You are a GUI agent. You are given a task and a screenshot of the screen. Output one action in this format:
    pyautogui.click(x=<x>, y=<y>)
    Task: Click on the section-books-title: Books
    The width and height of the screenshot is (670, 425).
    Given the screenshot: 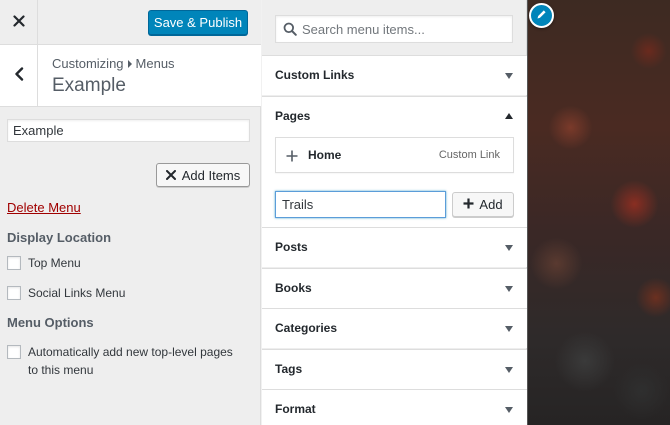 What is the action you would take?
    pyautogui.click(x=293, y=288)
    